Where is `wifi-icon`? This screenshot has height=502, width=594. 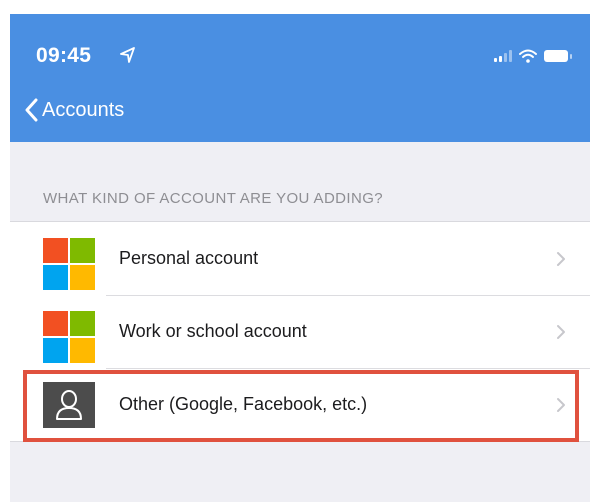
wifi-icon is located at coordinates (528, 56).